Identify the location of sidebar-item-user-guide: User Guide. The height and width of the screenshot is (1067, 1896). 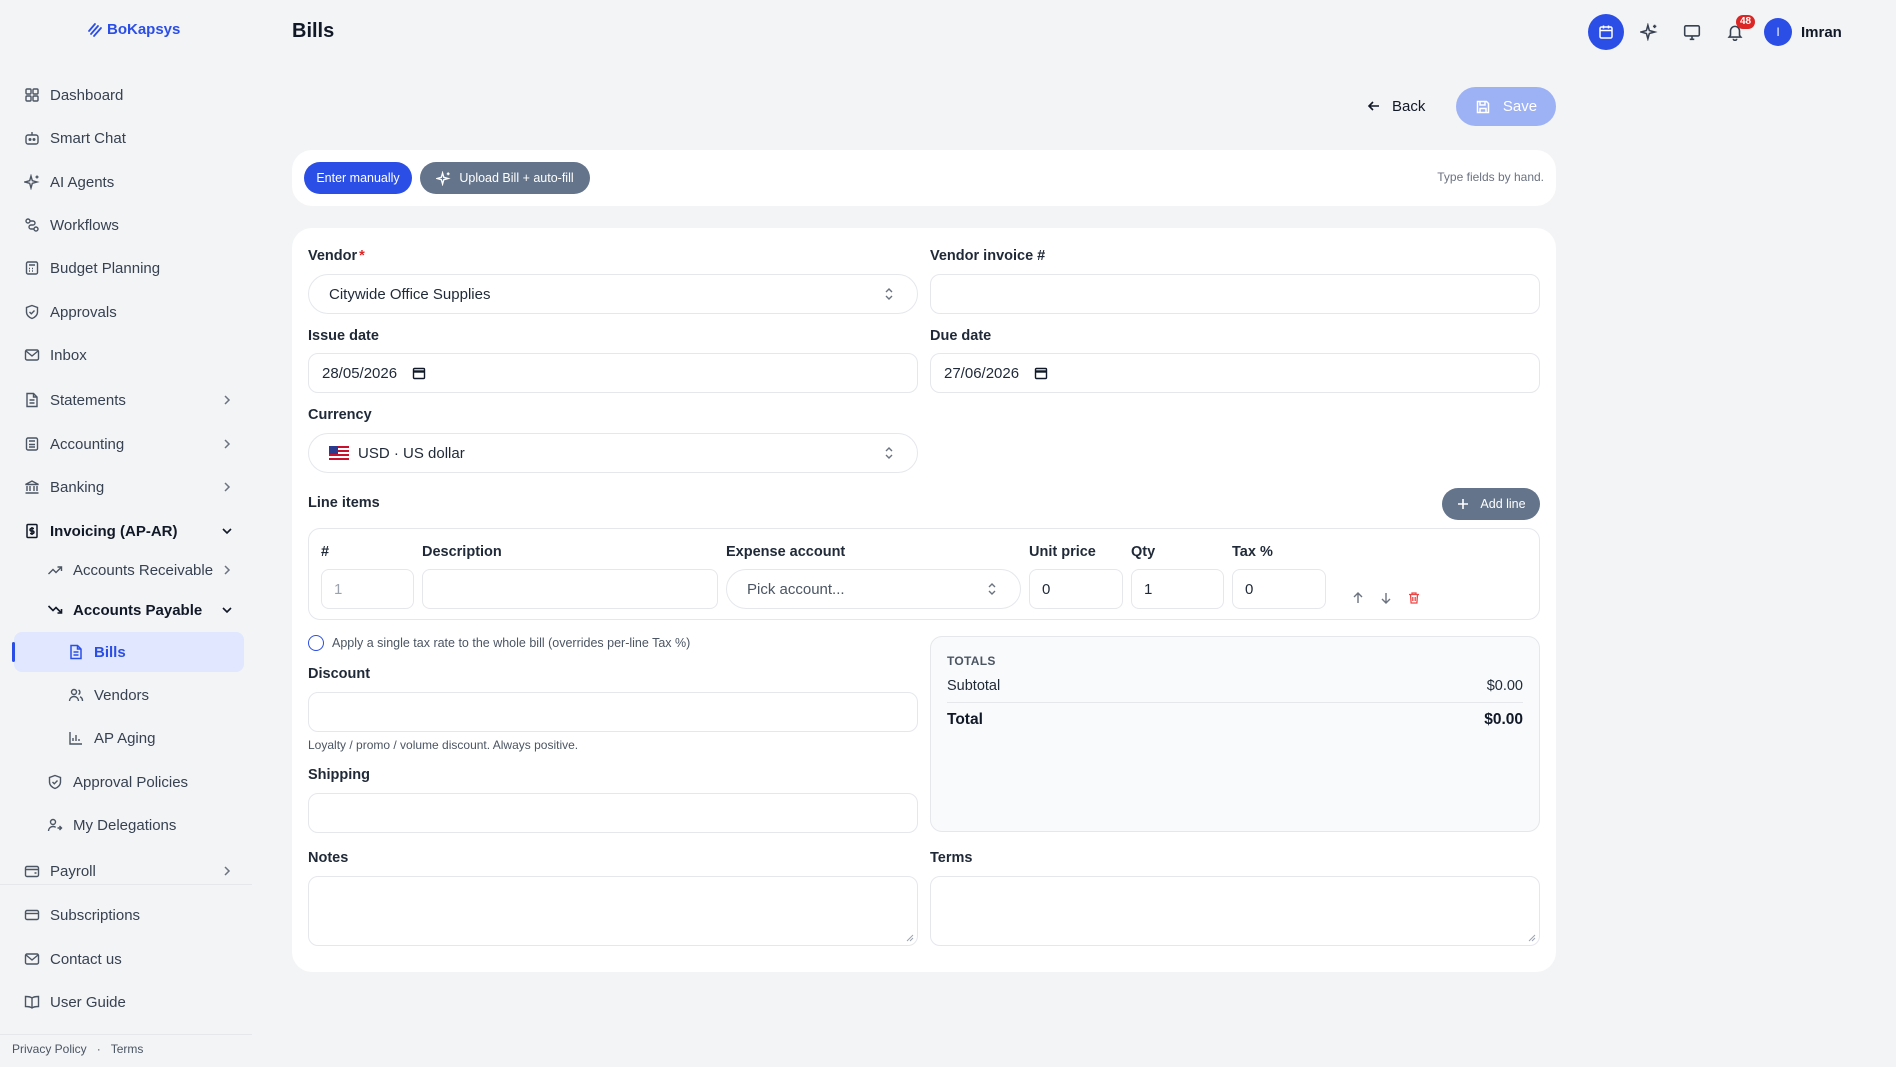
(75, 1002).